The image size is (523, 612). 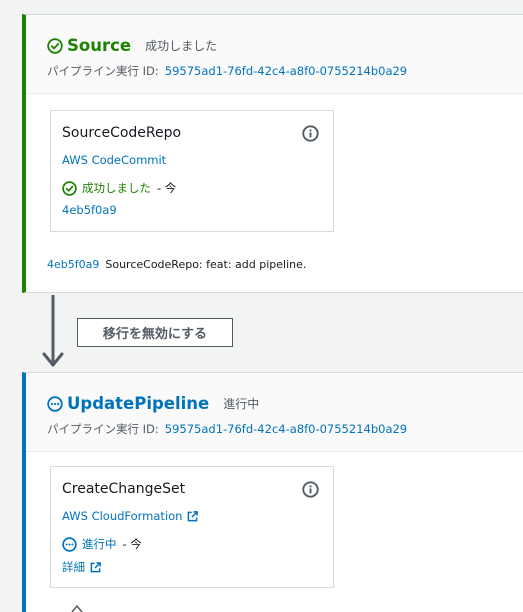 I want to click on revision-link: 4eb5f0a9, so click(x=89, y=210).